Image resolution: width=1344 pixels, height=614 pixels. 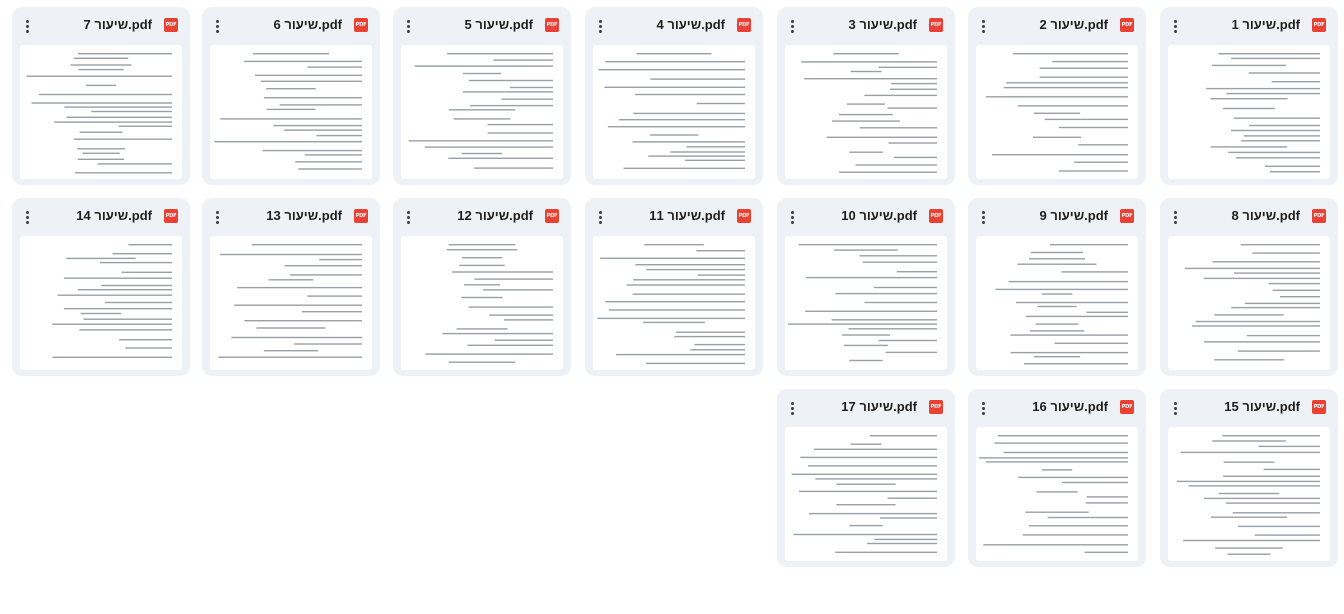 I want to click on file-card: שיעור 5.pdf PDF, so click(x=482, y=96).